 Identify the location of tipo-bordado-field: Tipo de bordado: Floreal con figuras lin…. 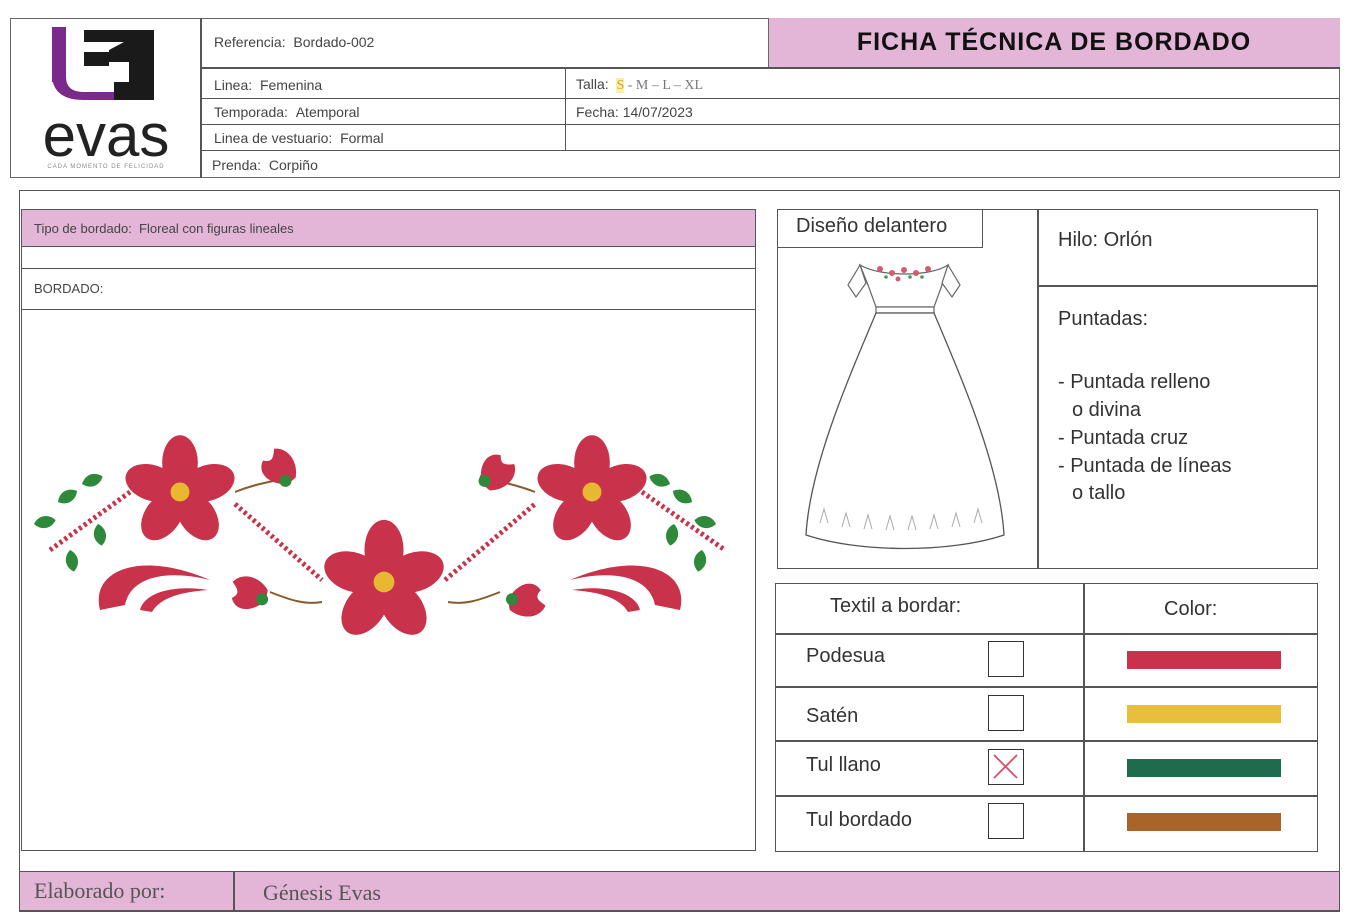
(164, 228).